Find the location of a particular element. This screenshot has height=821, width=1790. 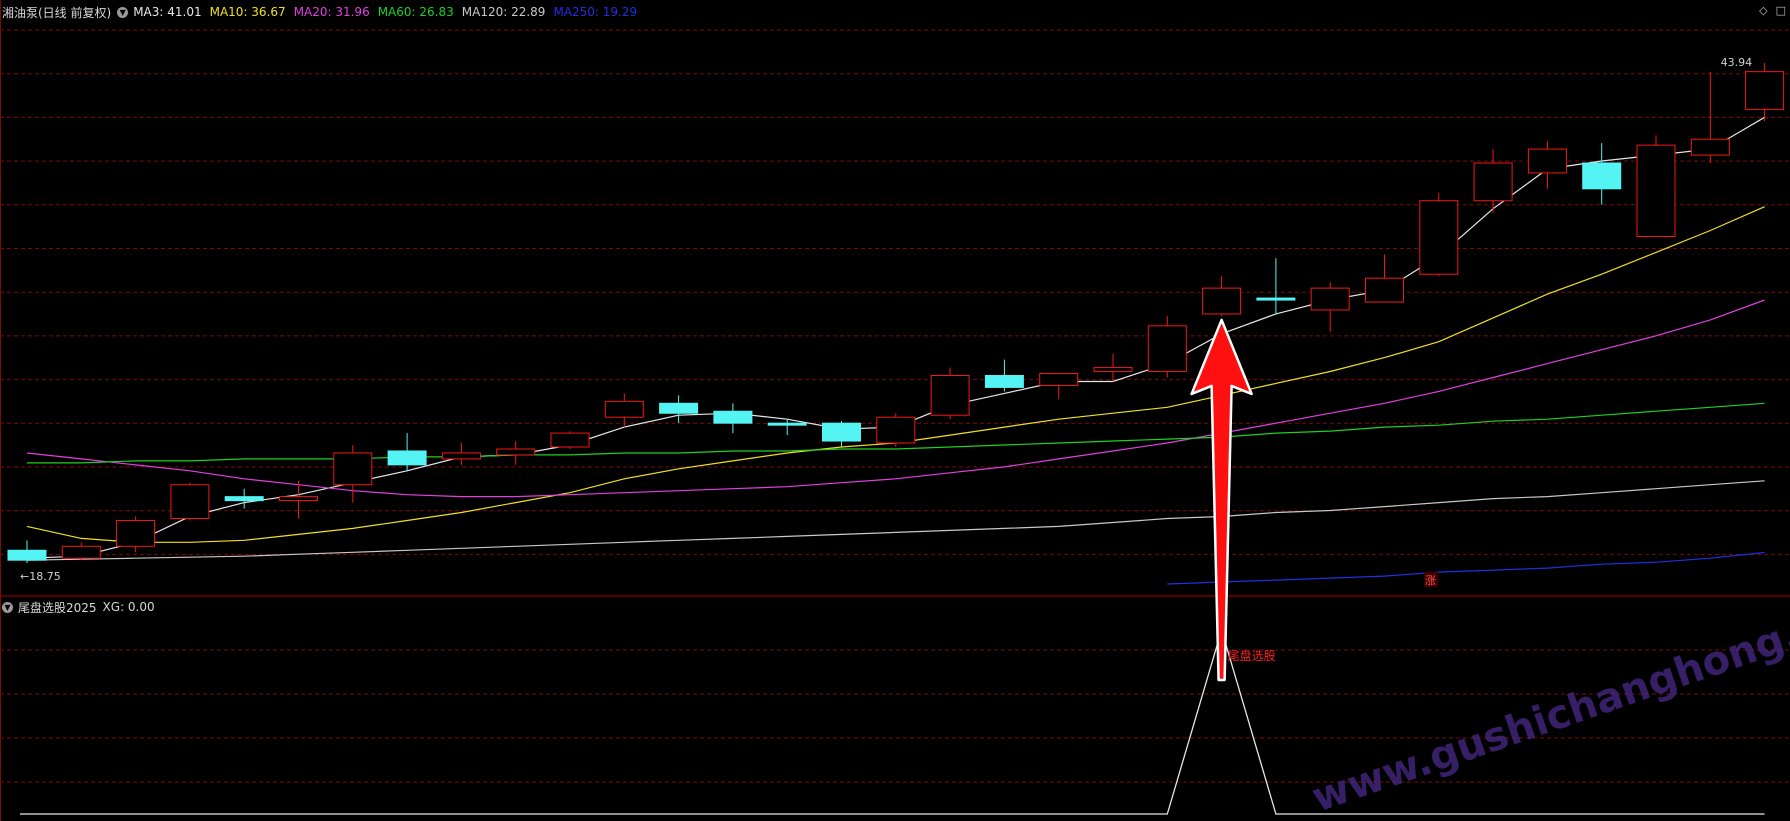

ma-line-ma250 is located at coordinates (1466, 568).